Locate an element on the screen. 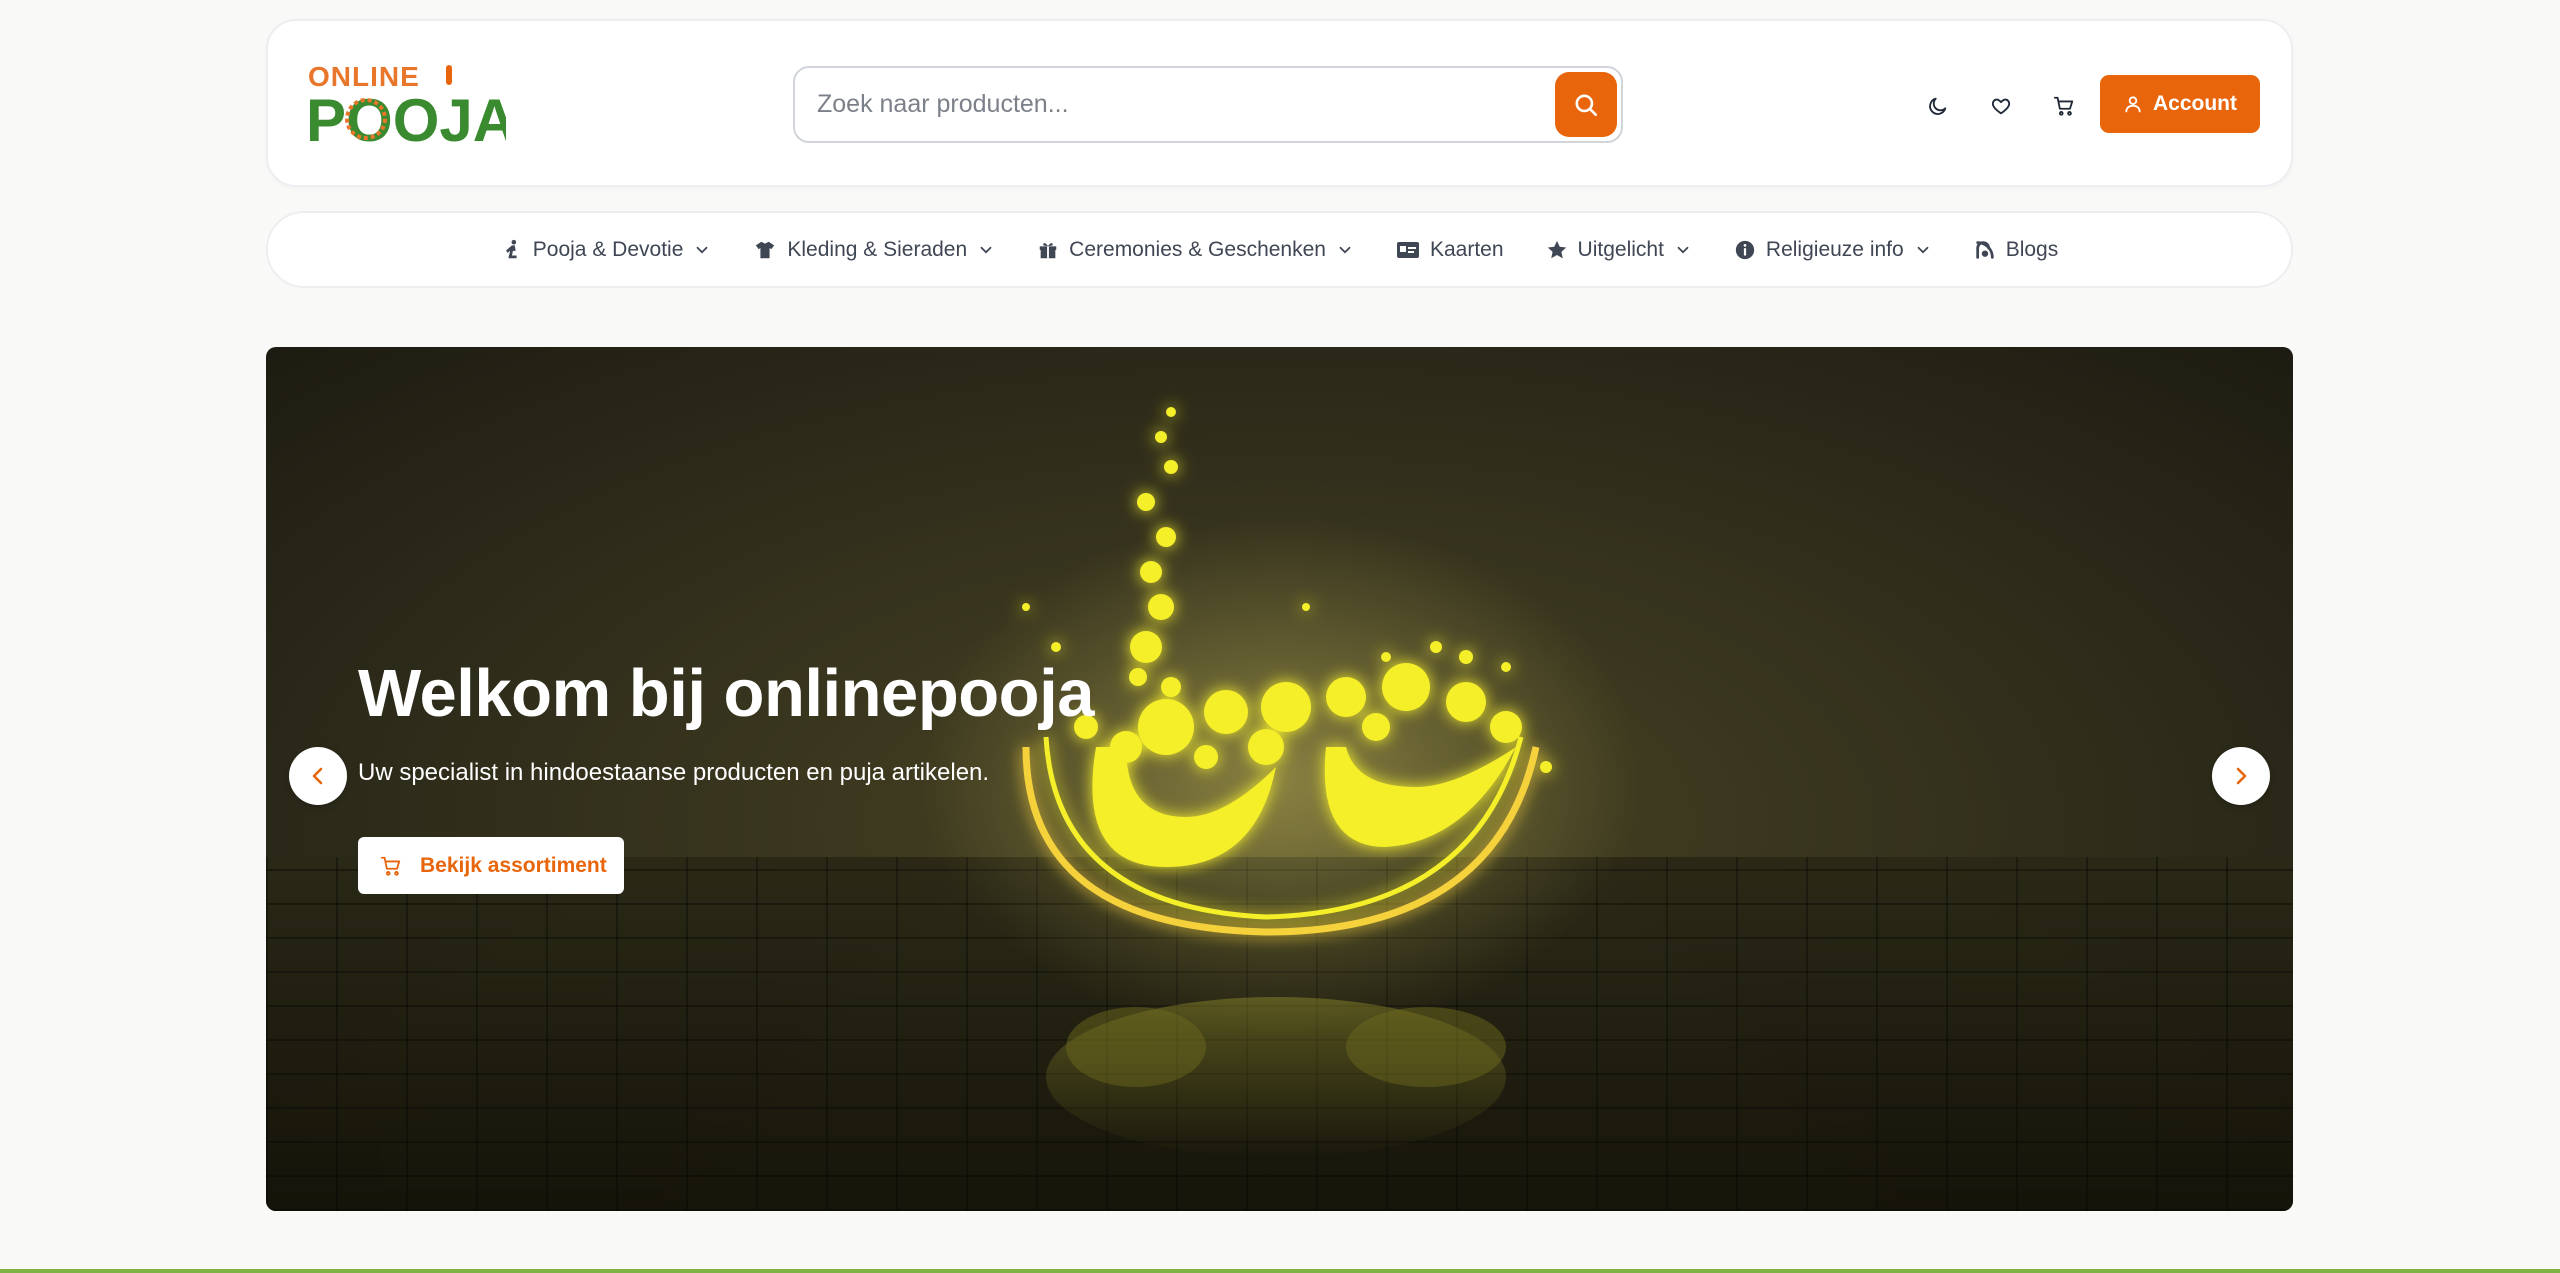 The width and height of the screenshot is (2560, 1273). chevron-left-icon is located at coordinates (317, 776).